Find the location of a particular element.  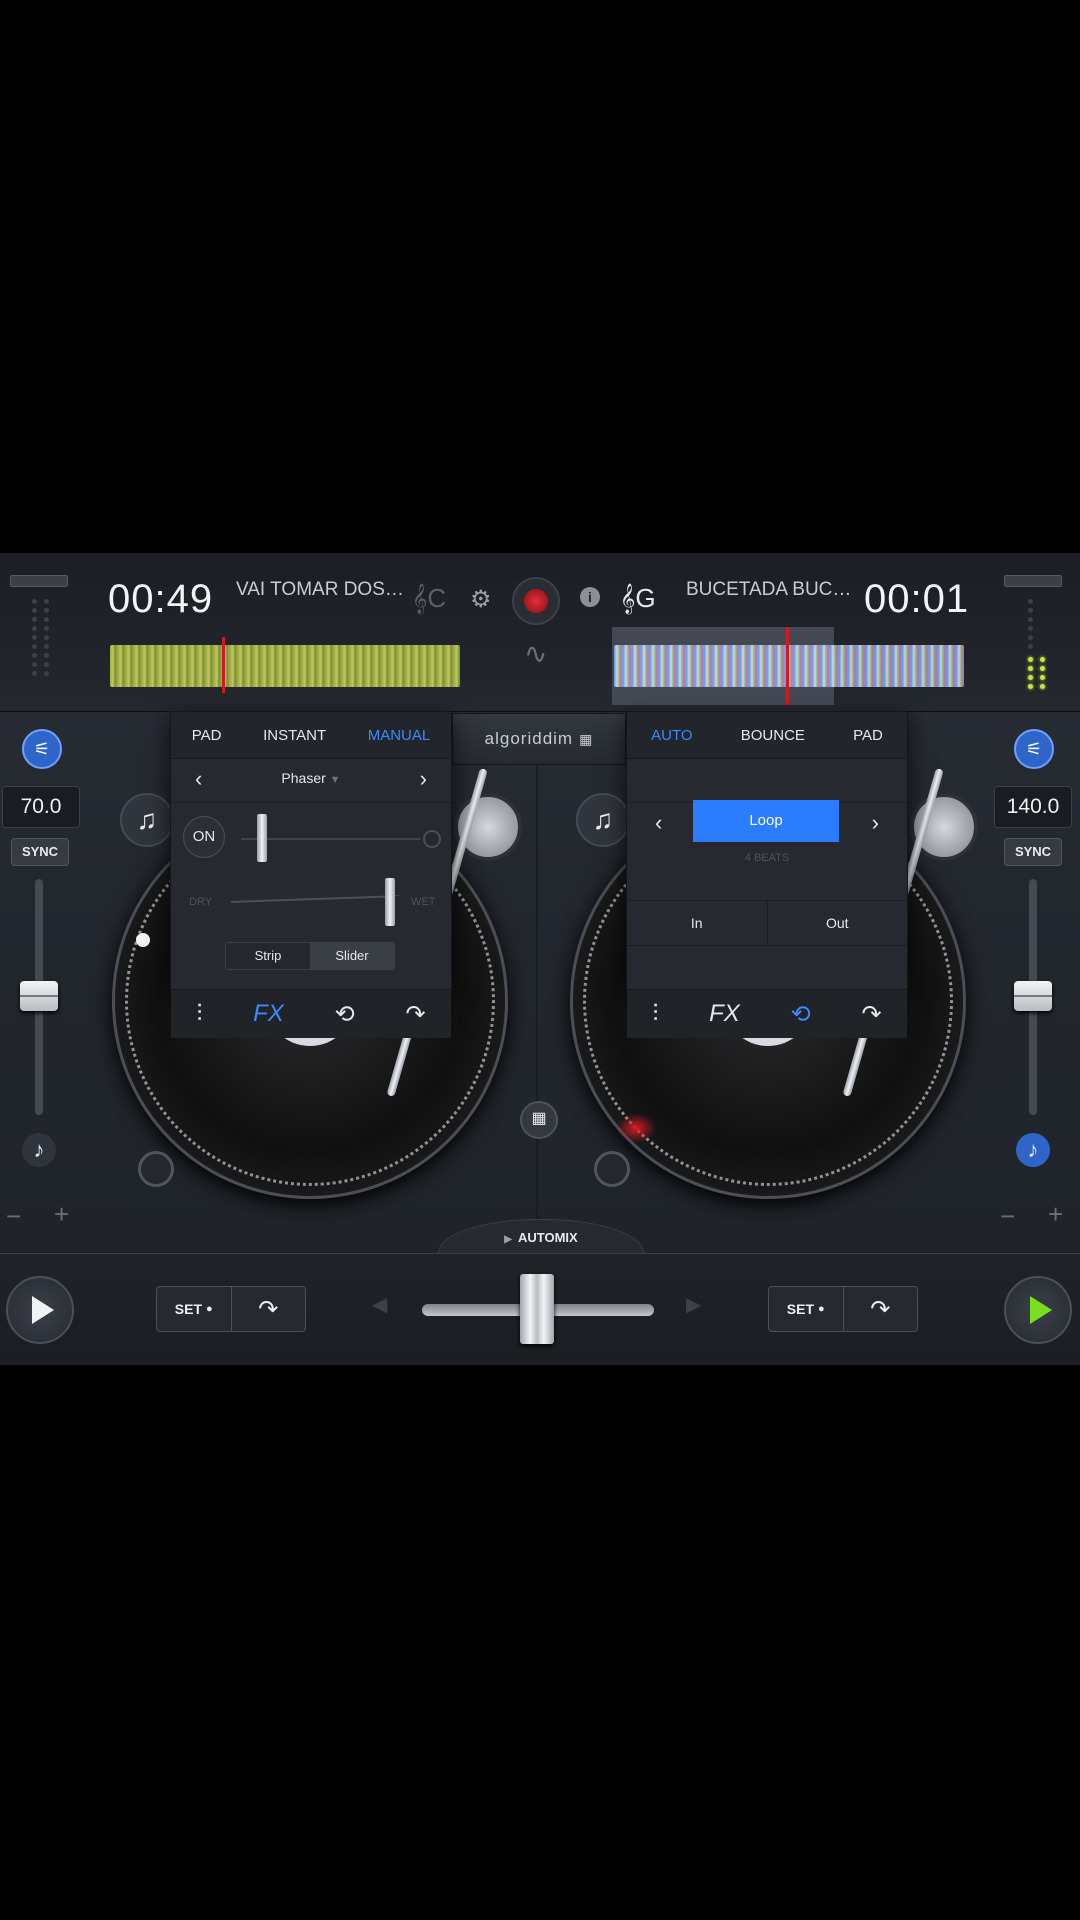

right-waveform is located at coordinates (789, 666).